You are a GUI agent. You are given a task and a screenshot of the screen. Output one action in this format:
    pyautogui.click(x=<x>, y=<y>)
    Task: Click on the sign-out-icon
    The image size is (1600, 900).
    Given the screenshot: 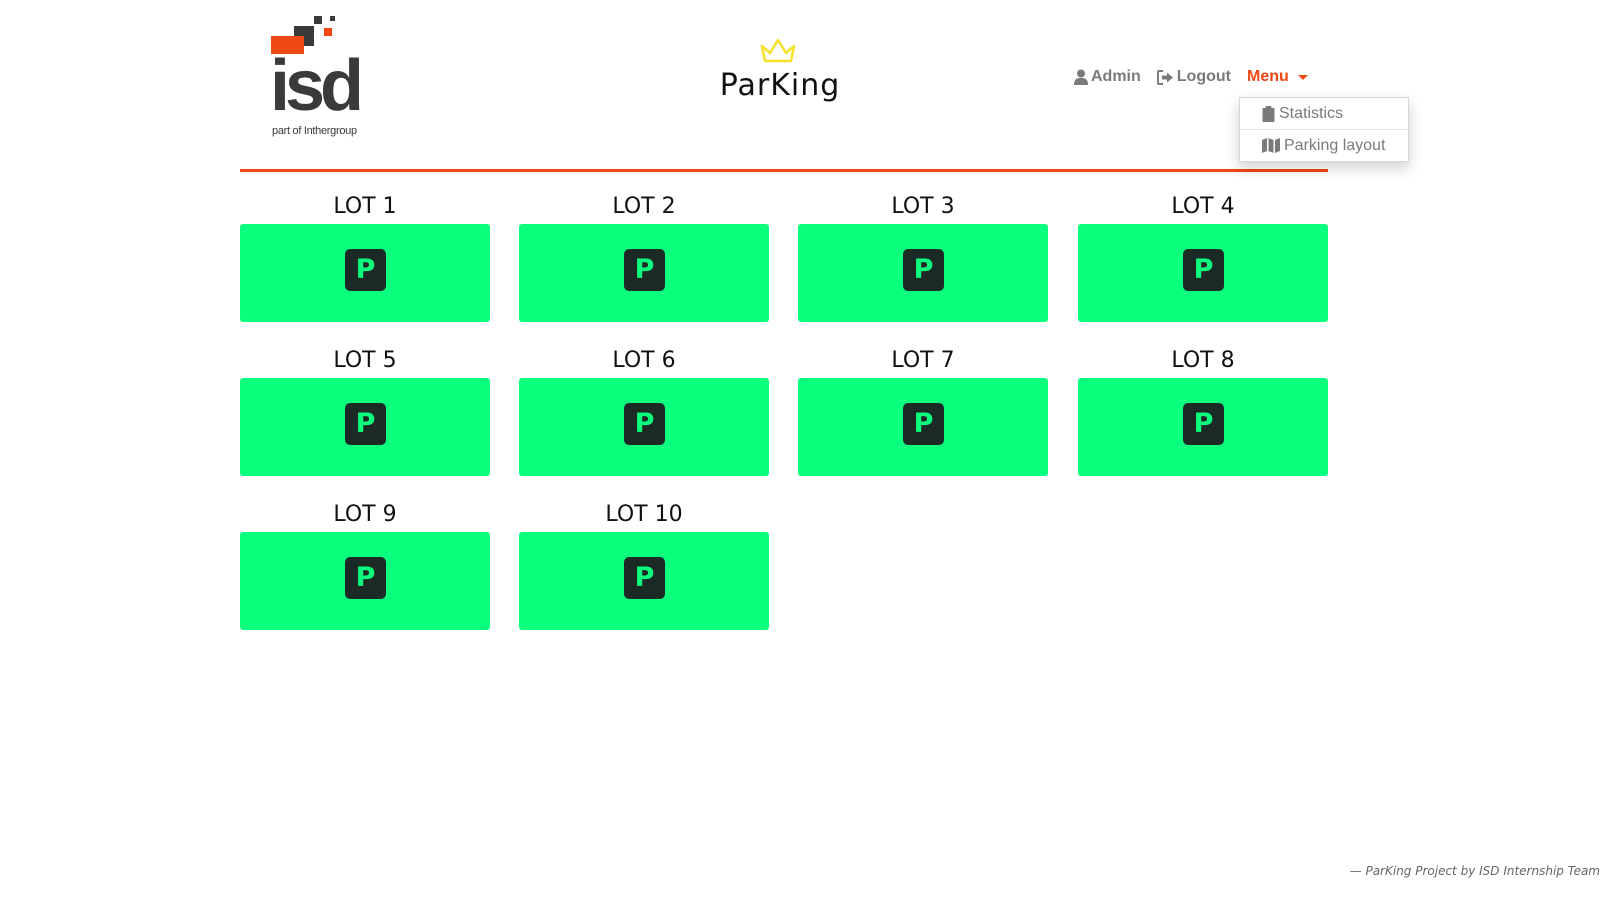 What is the action you would take?
    pyautogui.click(x=1165, y=77)
    